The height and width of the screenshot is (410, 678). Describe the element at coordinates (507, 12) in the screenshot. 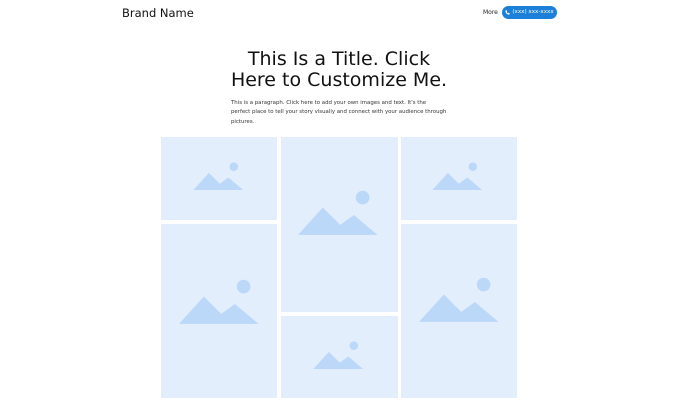

I see `phone-icon` at that location.